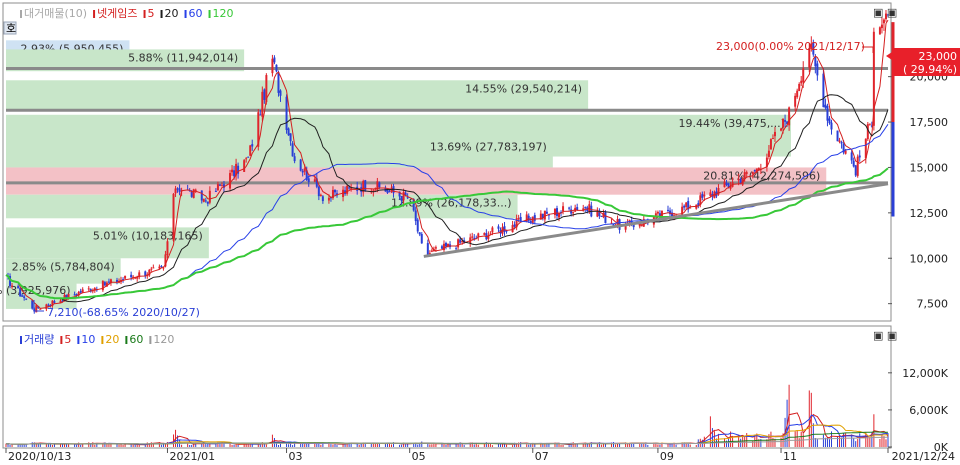  I want to click on price-legend: 대거매물(10) 넷게임즈 5 20 60 120, so click(127, 13).